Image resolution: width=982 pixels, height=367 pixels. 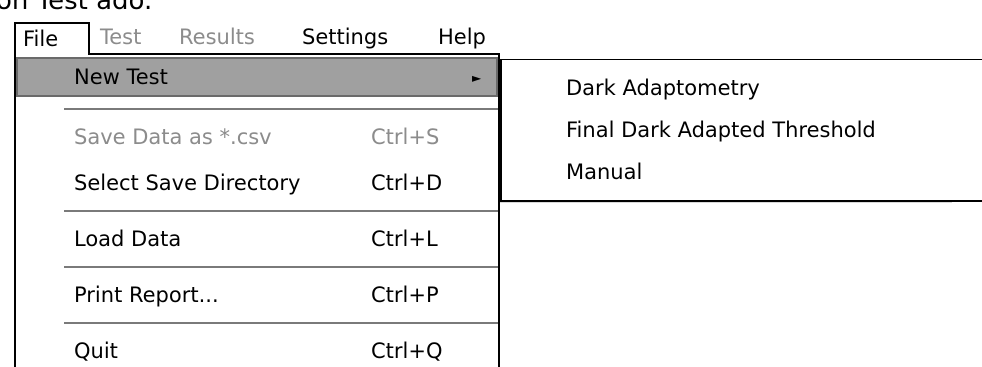 I want to click on menu-help: Help, so click(x=462, y=38).